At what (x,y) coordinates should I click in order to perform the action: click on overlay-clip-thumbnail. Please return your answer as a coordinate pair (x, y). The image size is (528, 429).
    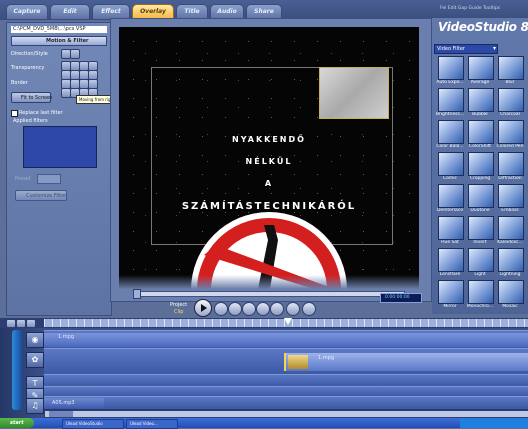
    Looking at the image, I should click on (298, 362).